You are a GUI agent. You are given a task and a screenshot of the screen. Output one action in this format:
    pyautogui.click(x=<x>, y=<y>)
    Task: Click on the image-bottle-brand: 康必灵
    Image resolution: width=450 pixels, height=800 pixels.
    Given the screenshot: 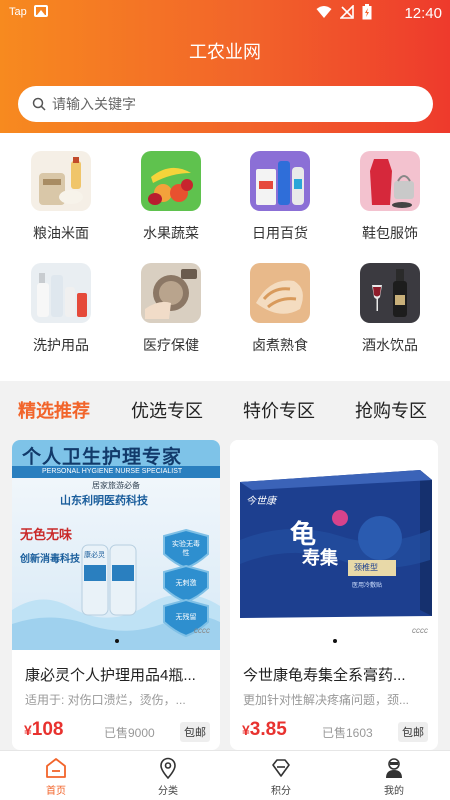 What is the action you would take?
    pyautogui.click(x=94, y=555)
    